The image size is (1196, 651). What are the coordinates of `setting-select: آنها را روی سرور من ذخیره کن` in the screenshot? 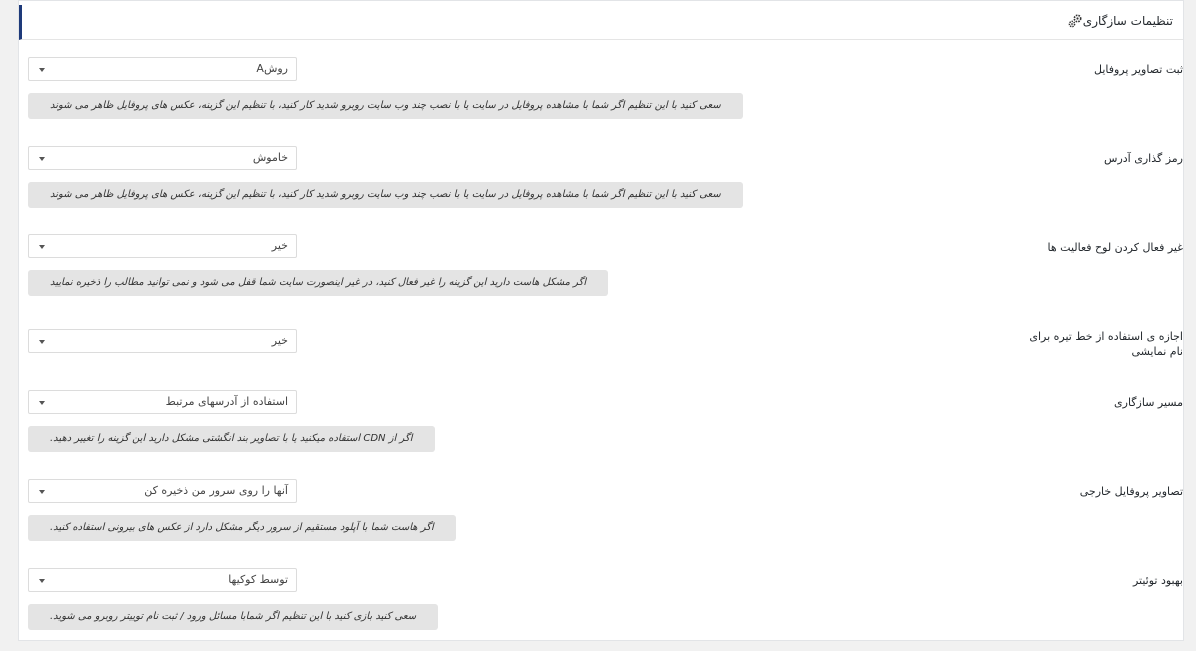 It's located at (162, 491).